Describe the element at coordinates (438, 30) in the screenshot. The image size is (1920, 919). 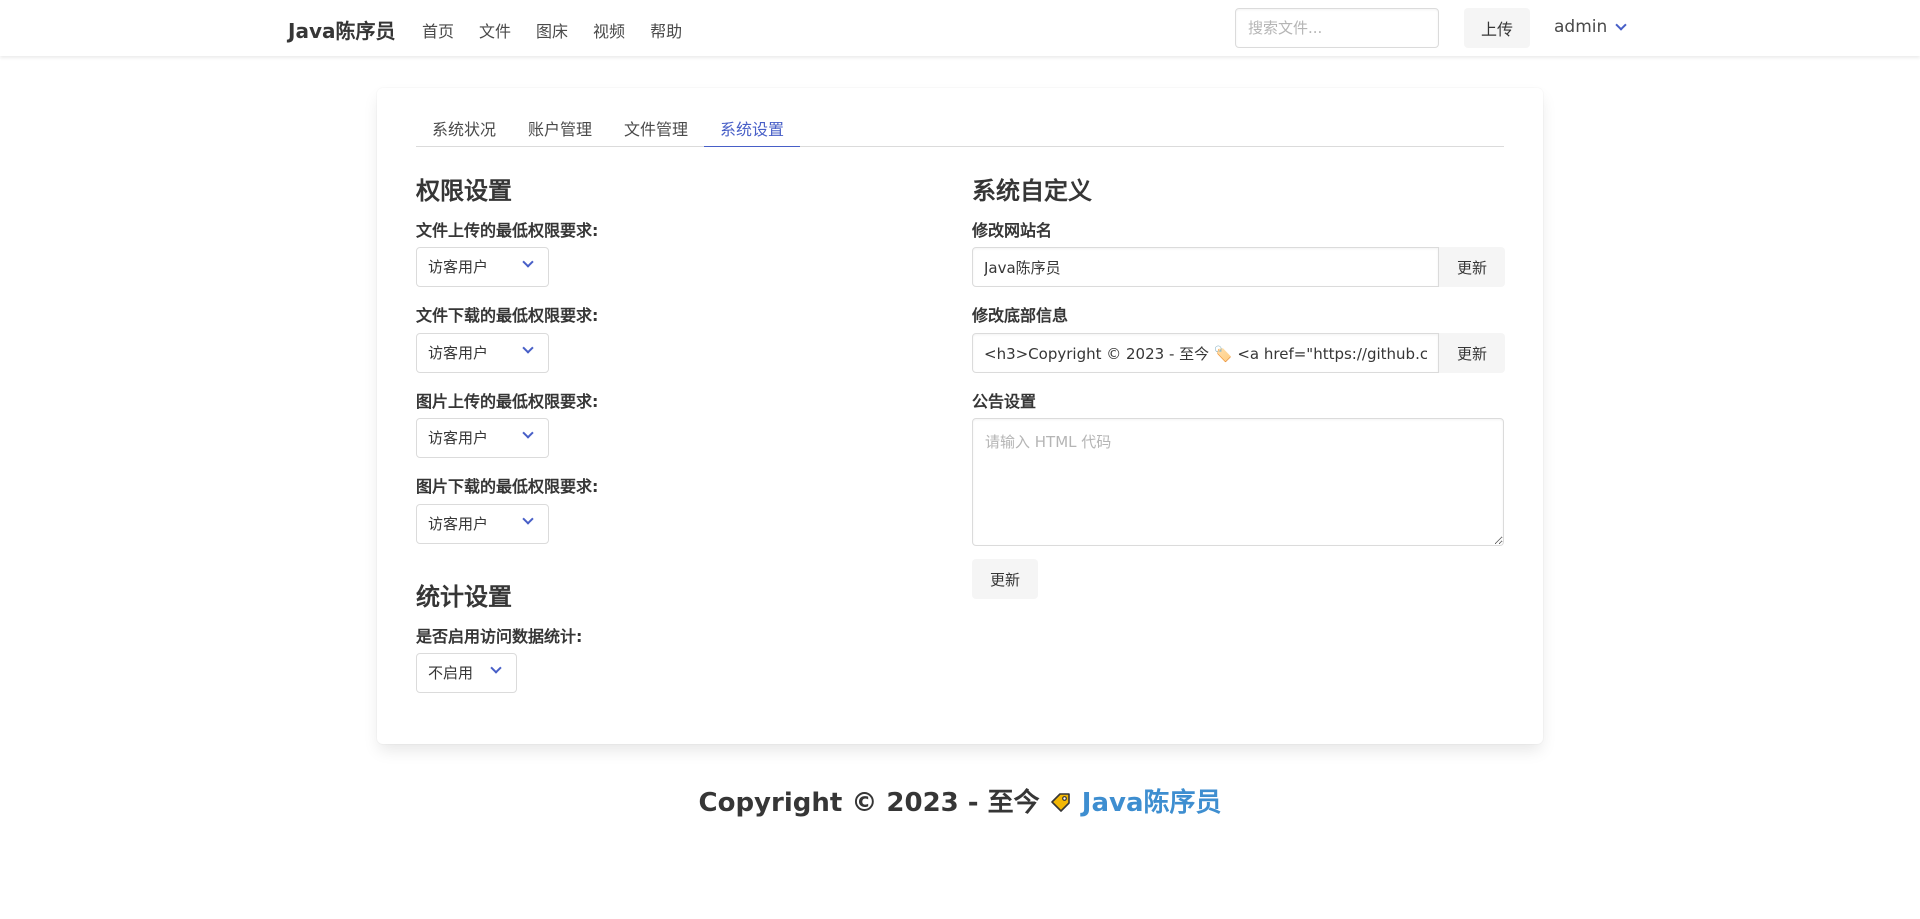
I see `nav-link-home: 首页` at that location.